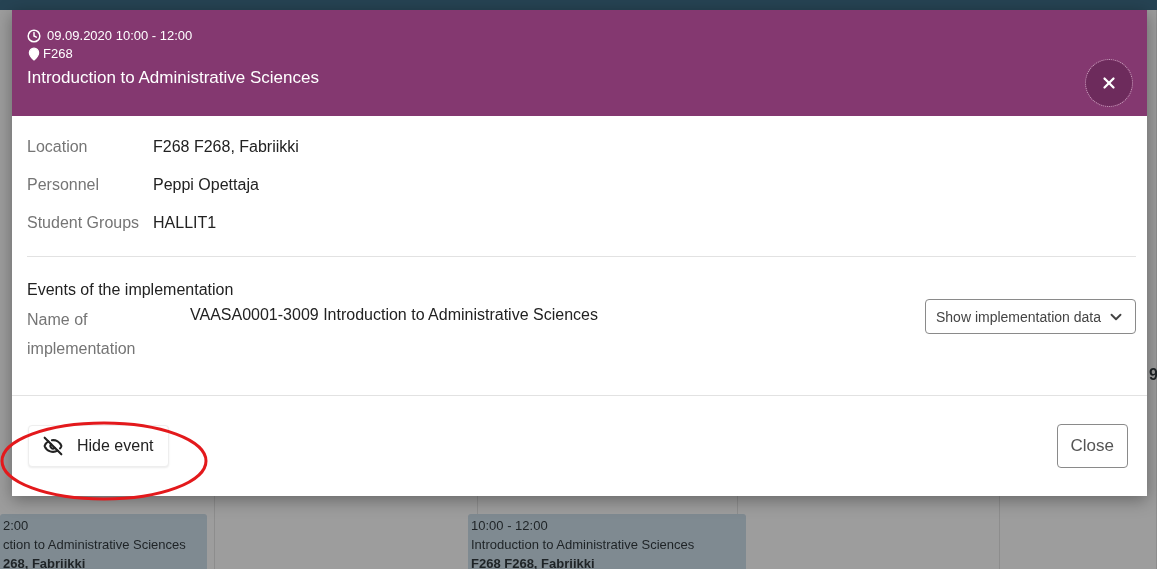  What do you see at coordinates (226, 147) in the screenshot?
I see `detail-value: F268 F268, Fabriikki` at bounding box center [226, 147].